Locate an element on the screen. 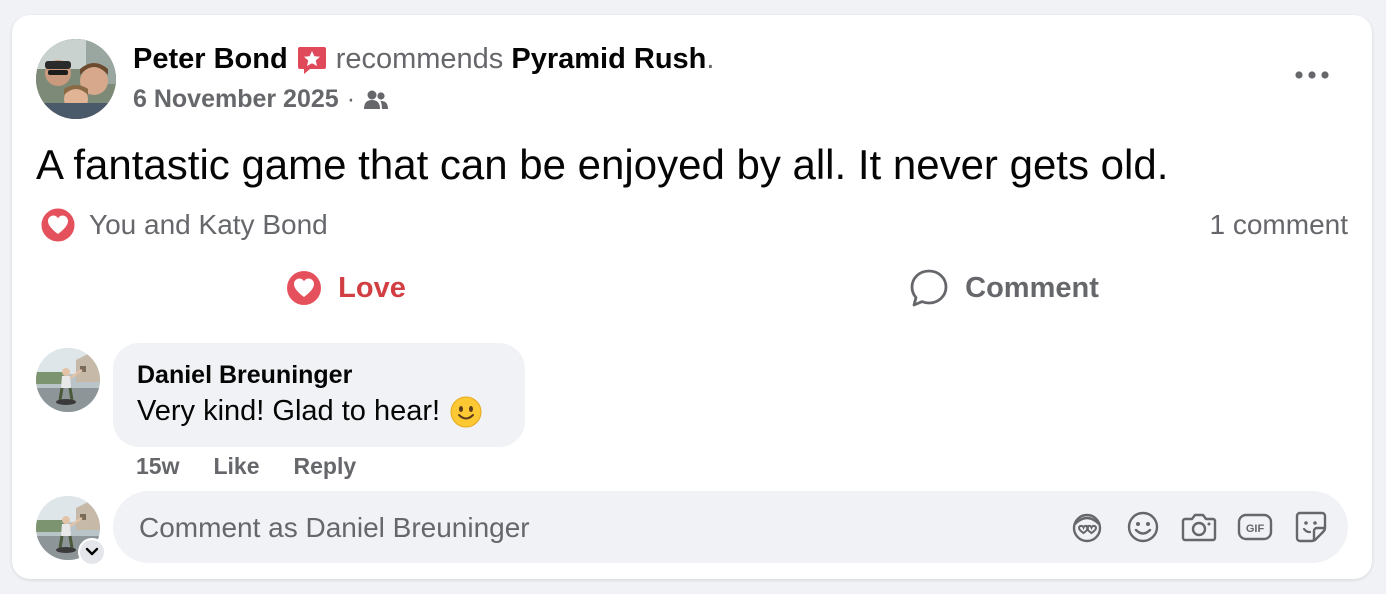  comment-button: Comment is located at coordinates (1004, 288).